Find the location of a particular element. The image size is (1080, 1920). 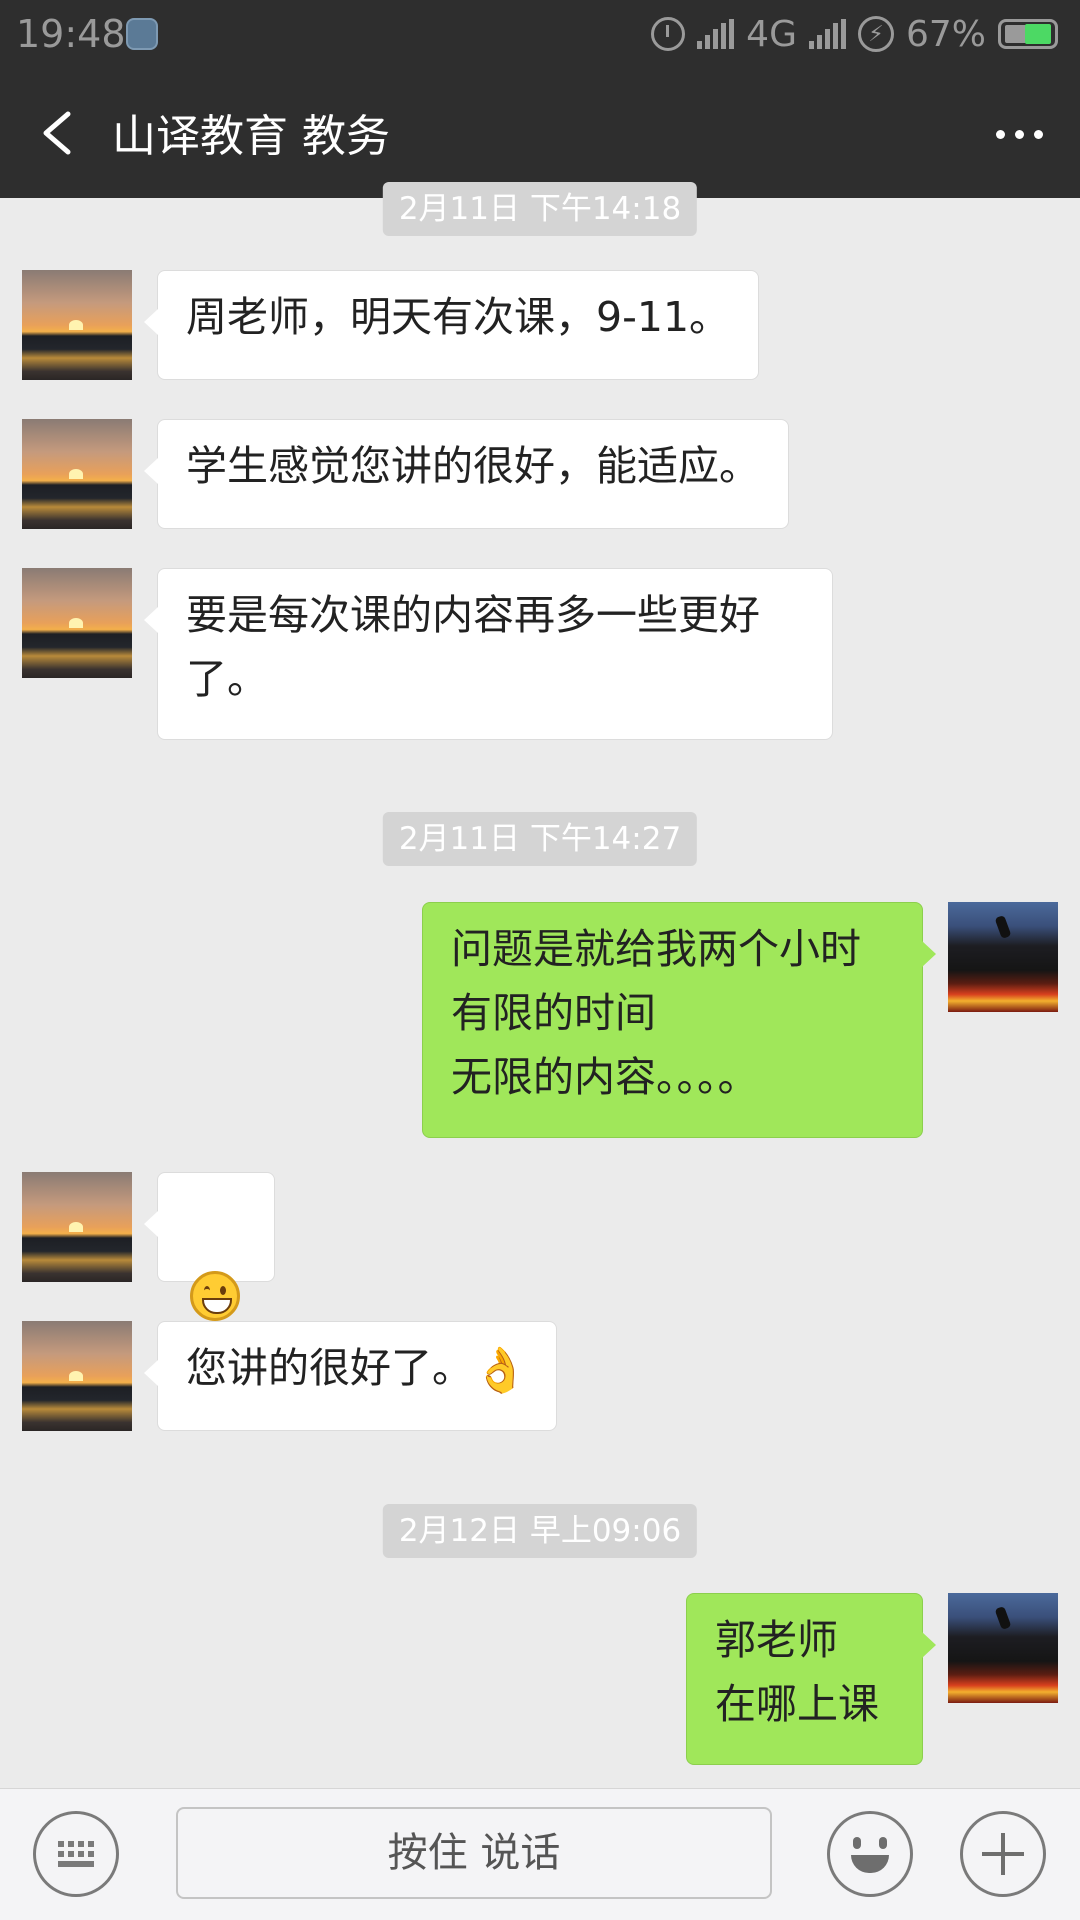

keyboard-toggle-button is located at coordinates (76, 1854).